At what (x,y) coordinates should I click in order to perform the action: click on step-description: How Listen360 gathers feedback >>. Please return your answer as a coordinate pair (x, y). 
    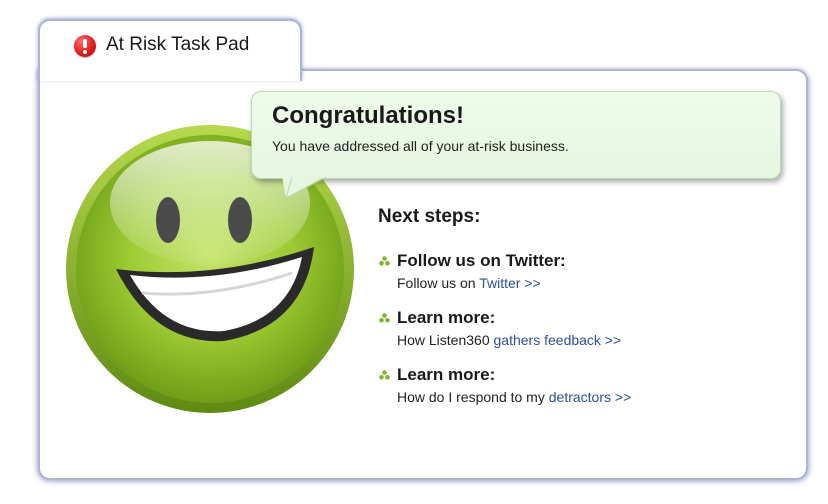
    Looking at the image, I should click on (592, 340).